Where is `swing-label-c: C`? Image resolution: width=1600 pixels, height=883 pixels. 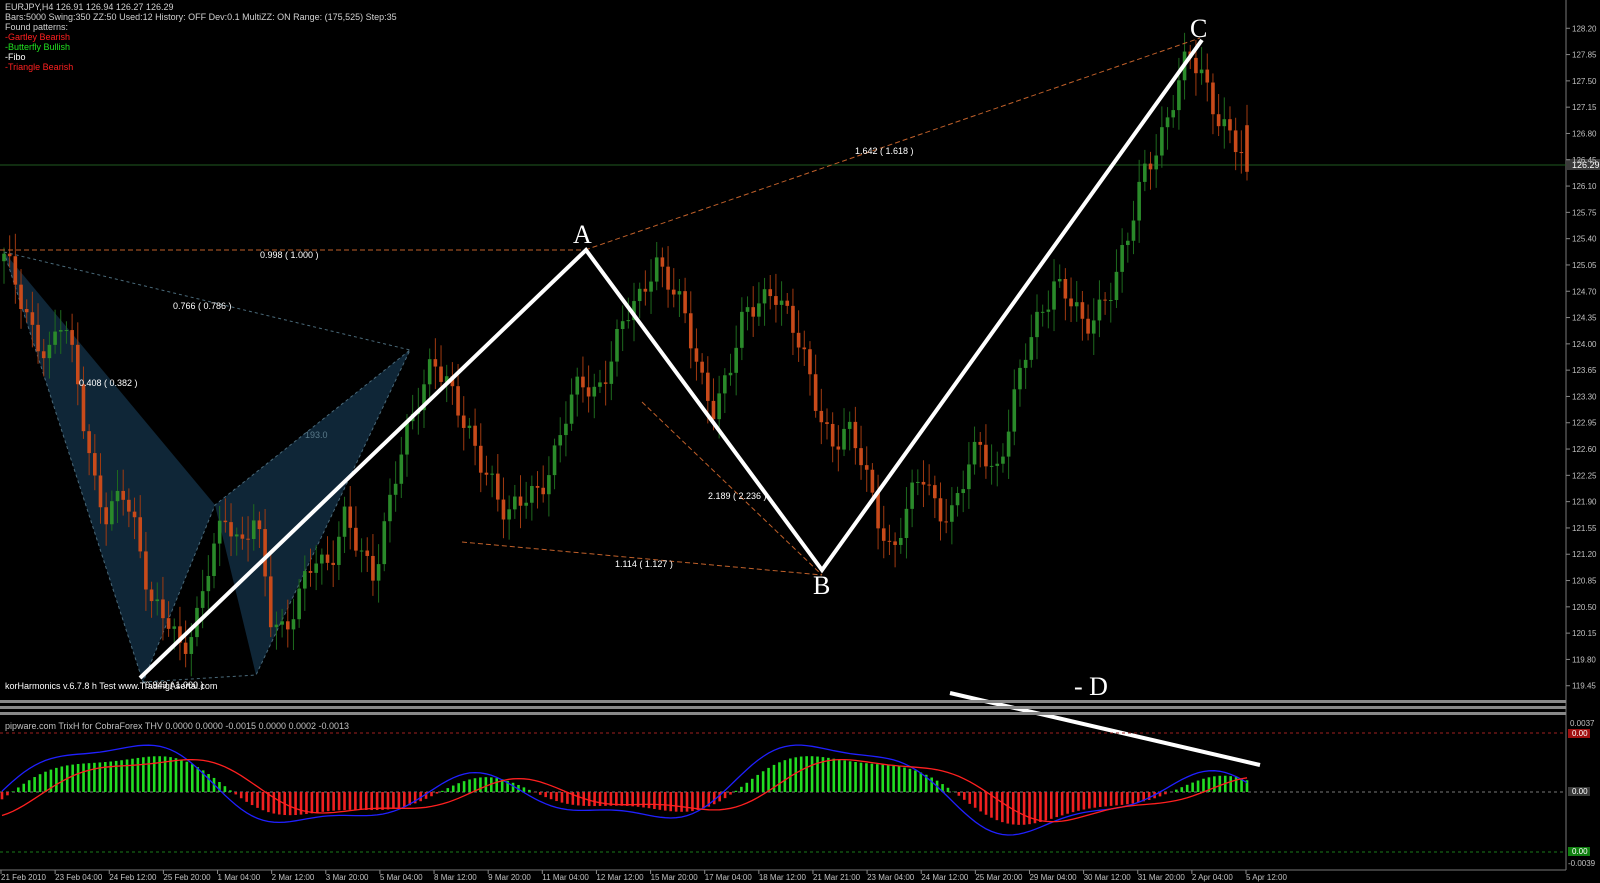
swing-label-c: C is located at coordinates (1198, 28).